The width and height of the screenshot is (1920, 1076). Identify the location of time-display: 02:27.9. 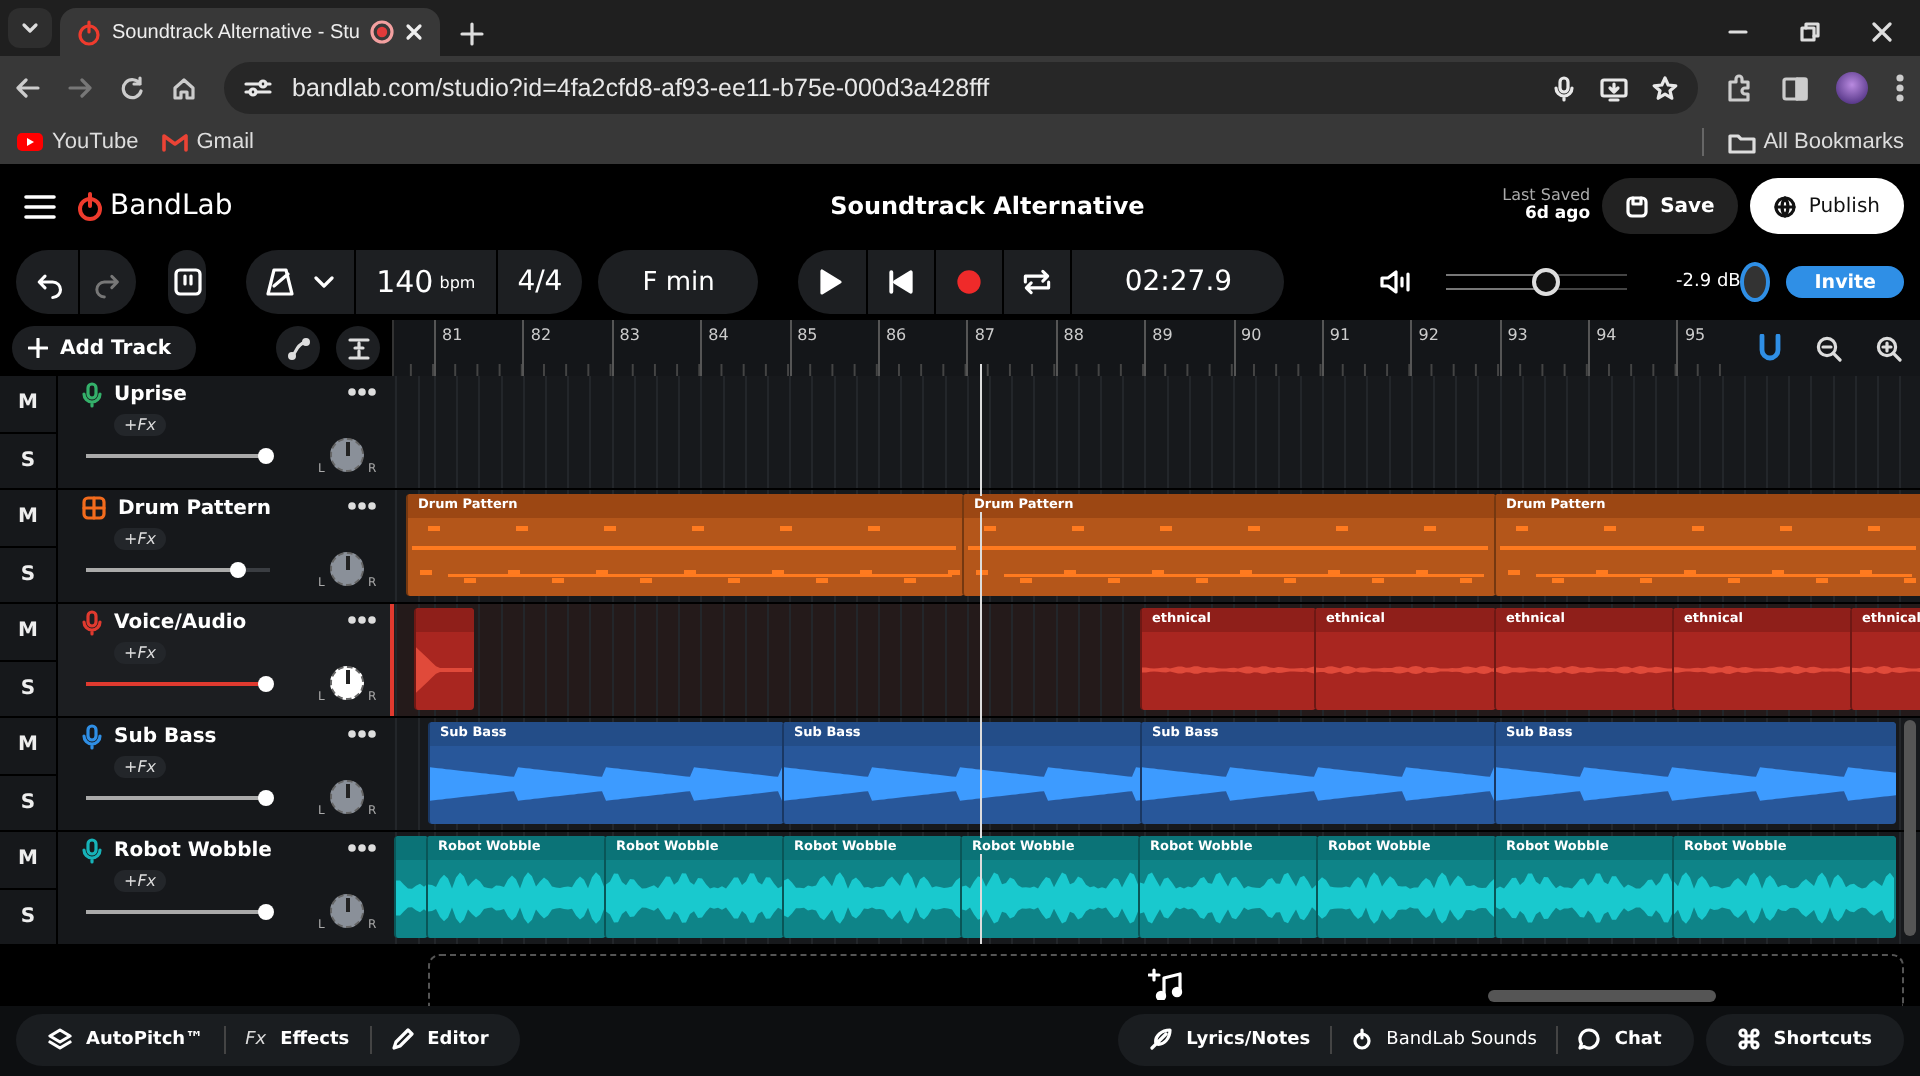
(1177, 282).